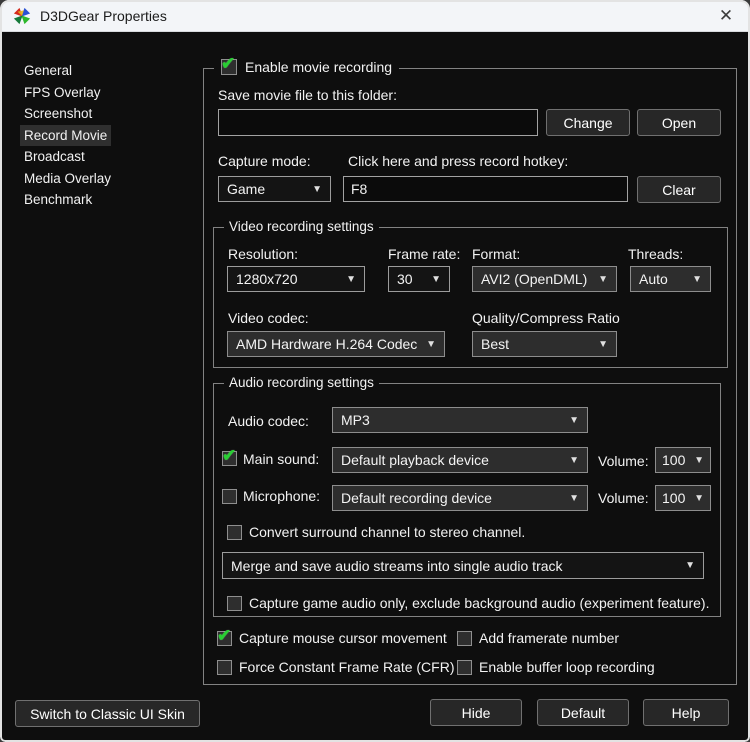  Describe the element at coordinates (103, 15) in the screenshot. I see `window-title: D3DGear Properties` at that location.